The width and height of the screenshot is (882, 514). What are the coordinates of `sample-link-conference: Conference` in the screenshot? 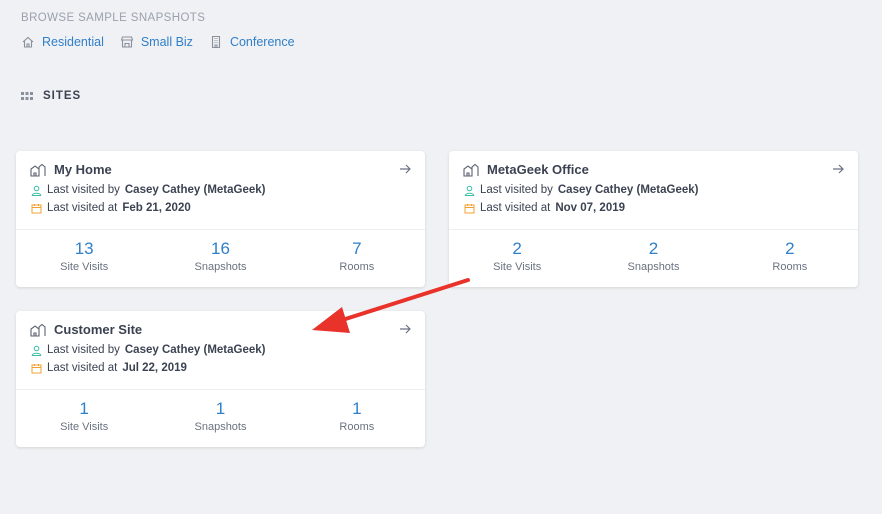 It's located at (252, 42).